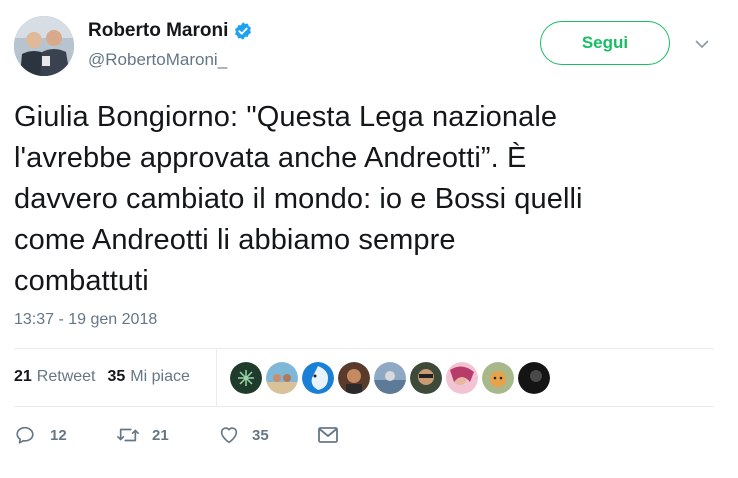 The width and height of the screenshot is (738, 478). What do you see at coordinates (55, 377) in the screenshot?
I see `retweet-stat: 21 Retweet` at bounding box center [55, 377].